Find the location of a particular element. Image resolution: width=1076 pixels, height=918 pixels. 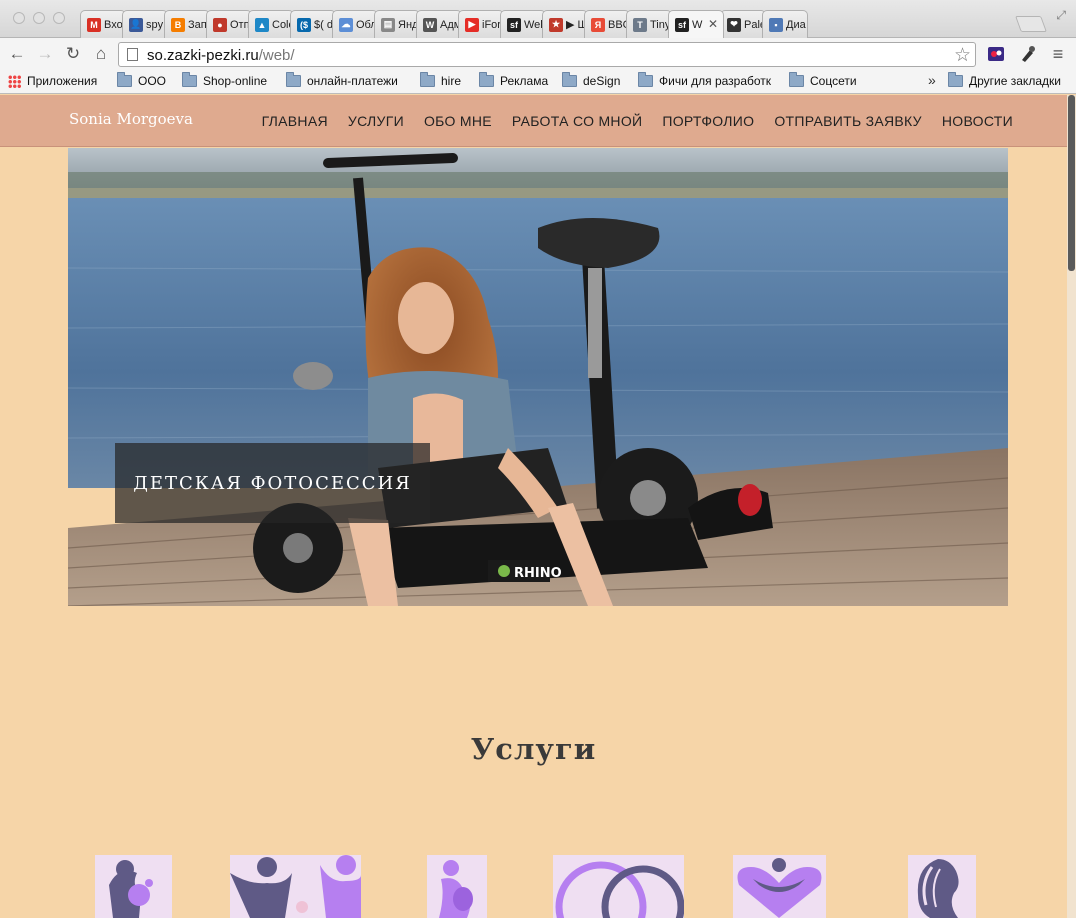

blogger-icon: B is located at coordinates (178, 24).